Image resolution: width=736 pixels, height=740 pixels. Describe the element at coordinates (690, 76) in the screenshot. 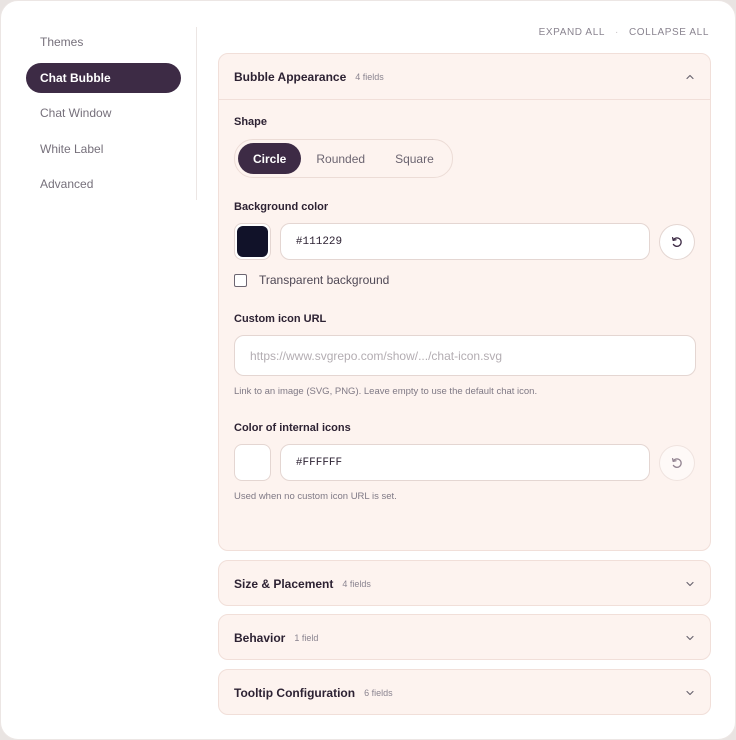

I see `chevron-up-icon` at that location.